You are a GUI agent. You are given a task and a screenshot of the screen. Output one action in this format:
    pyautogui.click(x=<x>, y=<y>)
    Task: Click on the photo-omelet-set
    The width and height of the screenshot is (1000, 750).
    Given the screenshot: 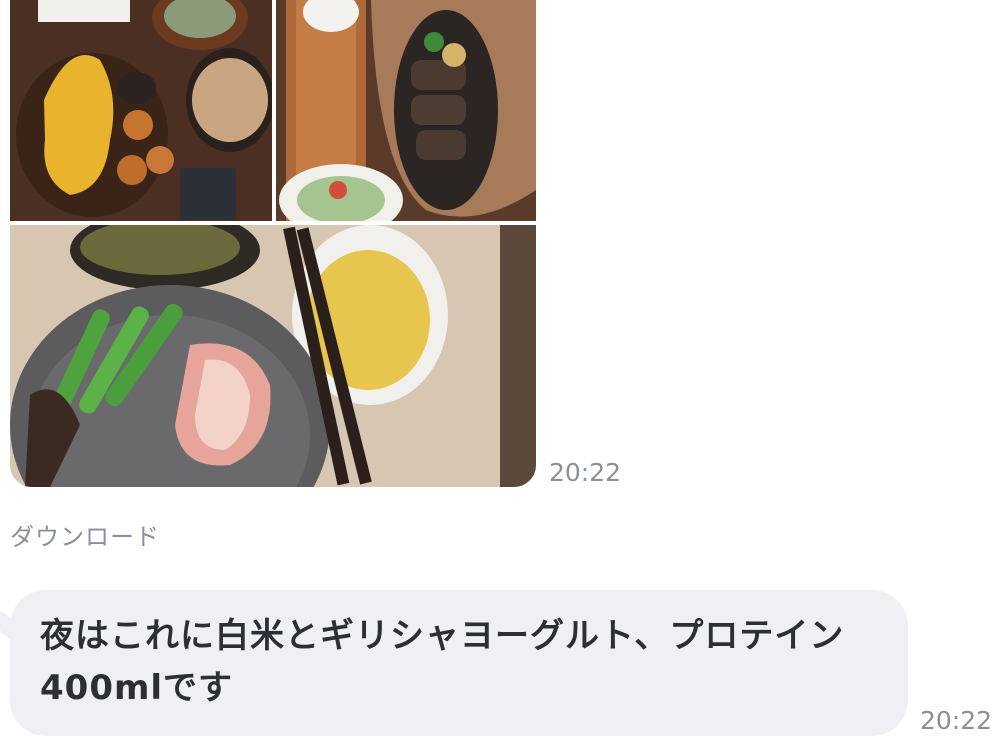 What is the action you would take?
    pyautogui.click(x=141, y=110)
    